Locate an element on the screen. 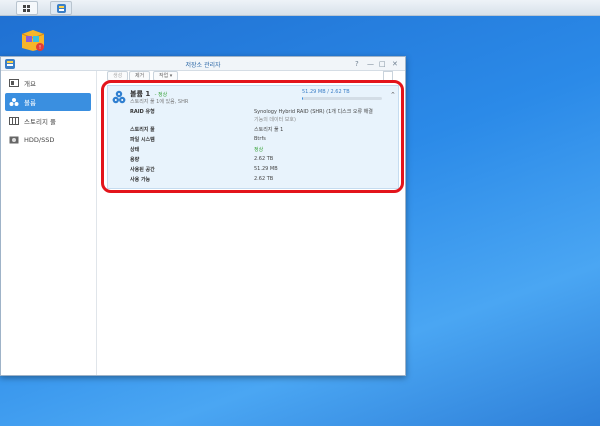  grid-icon is located at coordinates (27, 8).